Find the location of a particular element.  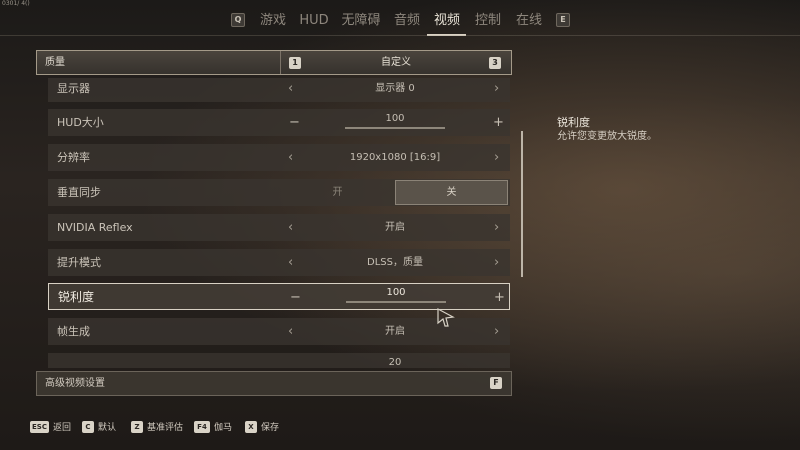

hint-back: ESC 返回 is located at coordinates (50, 424).